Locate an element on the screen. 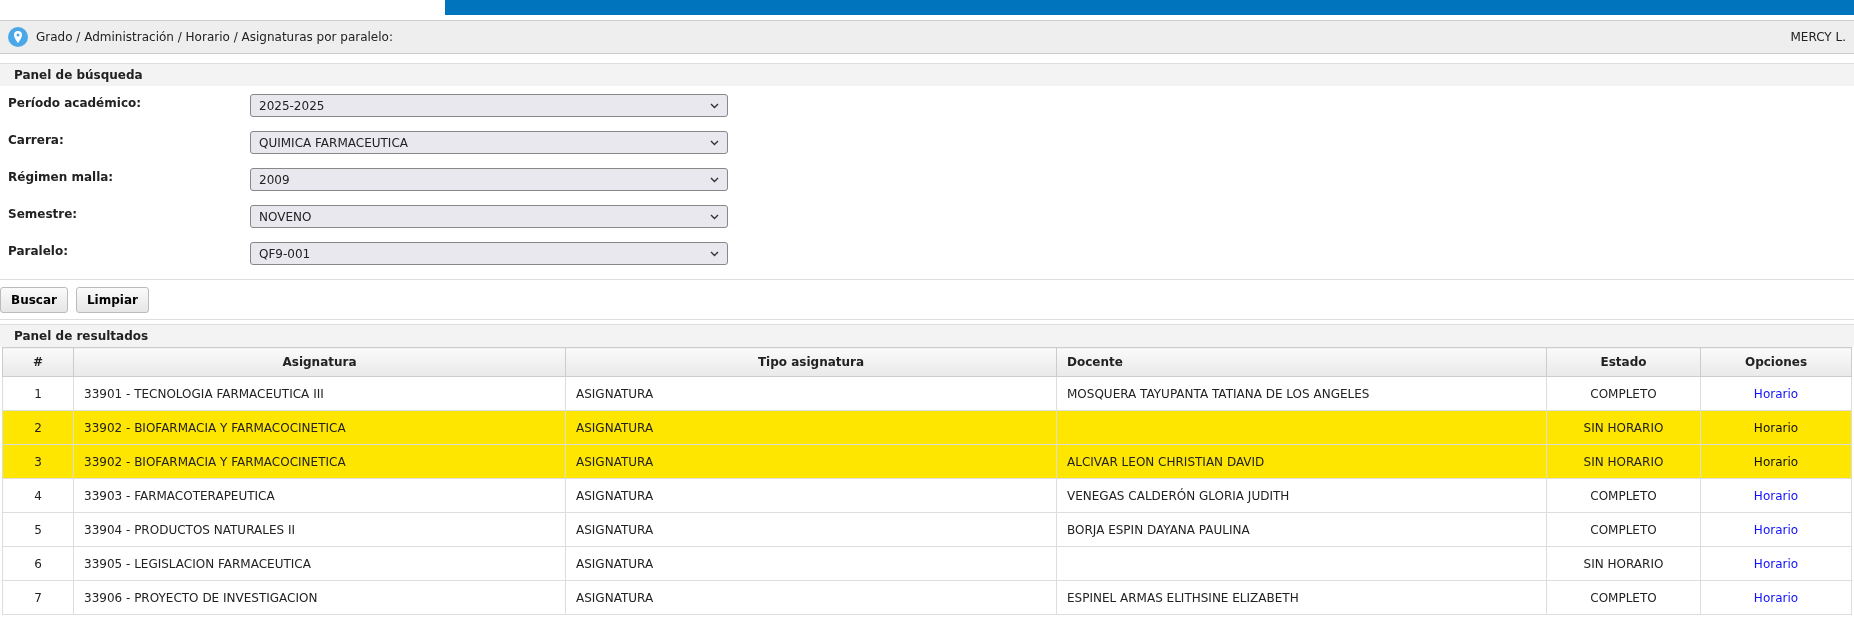 This screenshot has height=620, width=1854. location-pin-icon is located at coordinates (18, 37).